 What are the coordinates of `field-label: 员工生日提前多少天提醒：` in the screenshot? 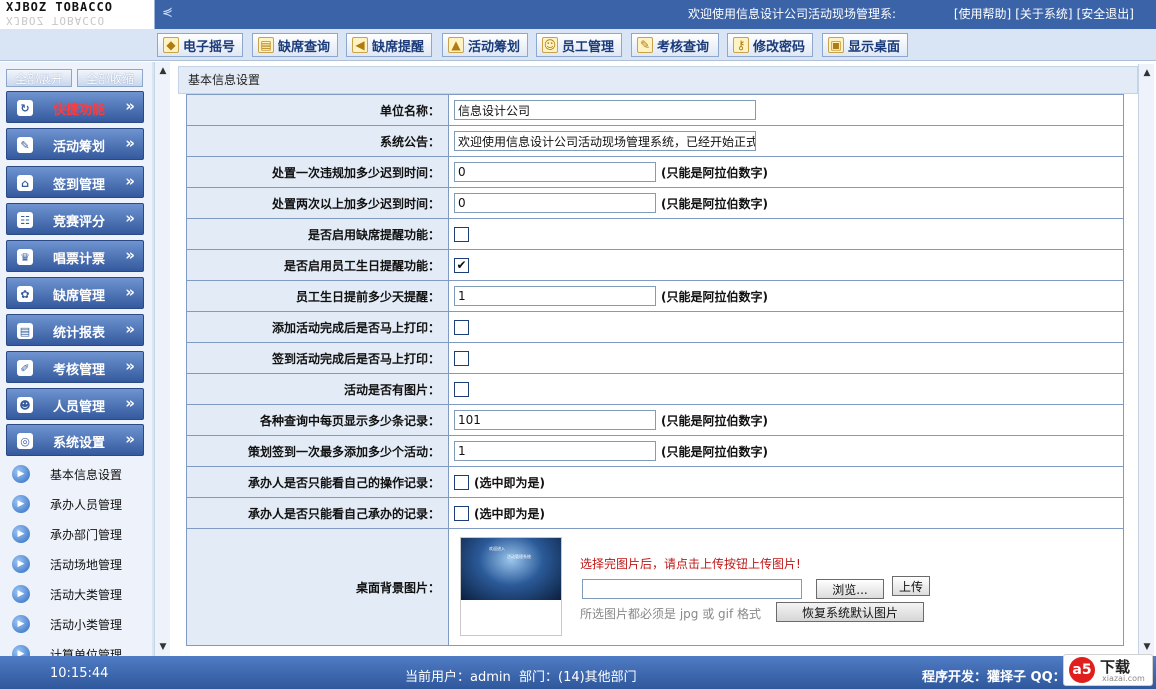 It's located at (318, 296).